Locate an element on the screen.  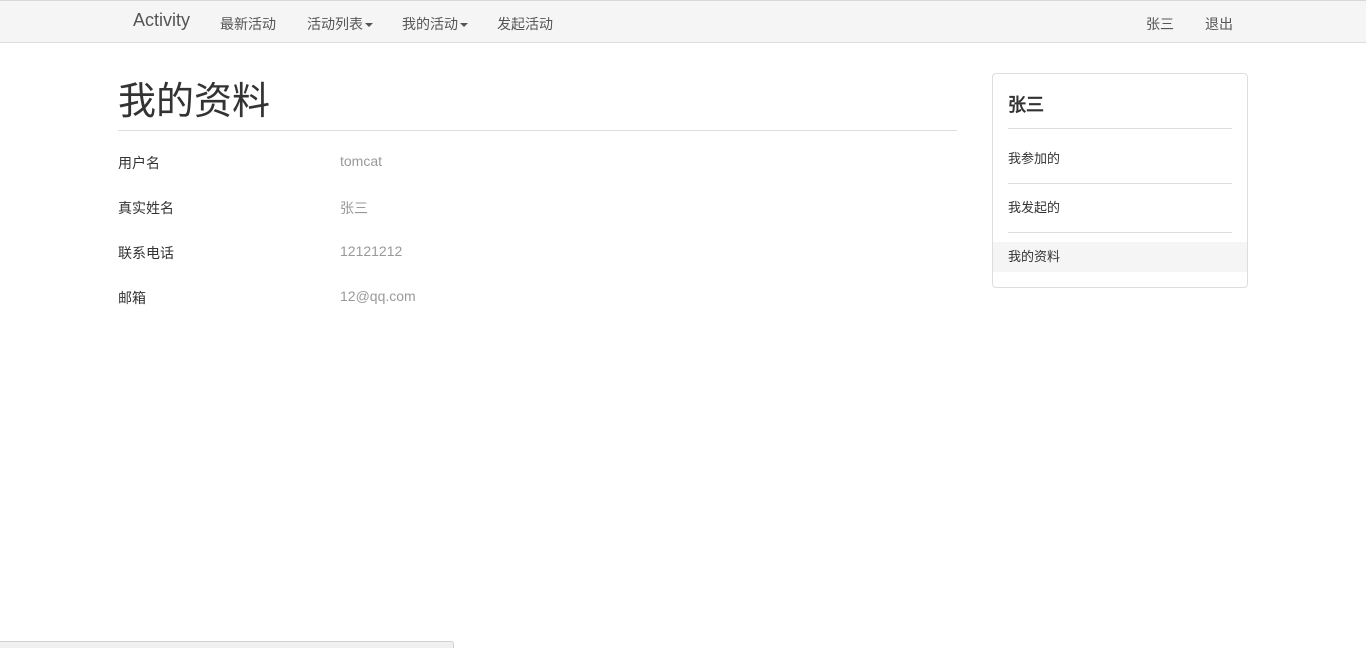
sidebar-username-heading: 张三 is located at coordinates (1026, 105).